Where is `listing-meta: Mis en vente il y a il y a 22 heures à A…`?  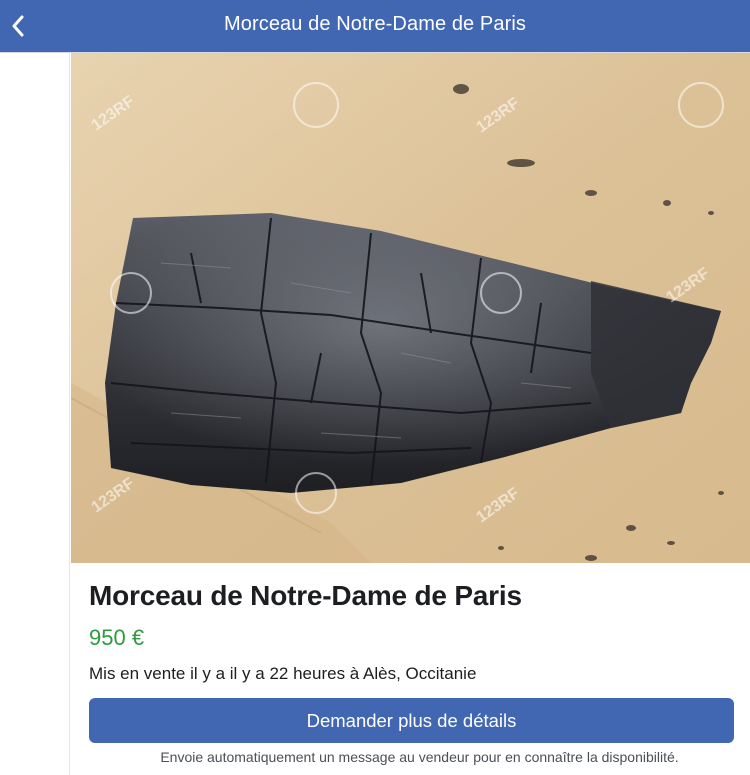
listing-meta: Mis en vente il y a il y a 22 heures à A… is located at coordinates (283, 673).